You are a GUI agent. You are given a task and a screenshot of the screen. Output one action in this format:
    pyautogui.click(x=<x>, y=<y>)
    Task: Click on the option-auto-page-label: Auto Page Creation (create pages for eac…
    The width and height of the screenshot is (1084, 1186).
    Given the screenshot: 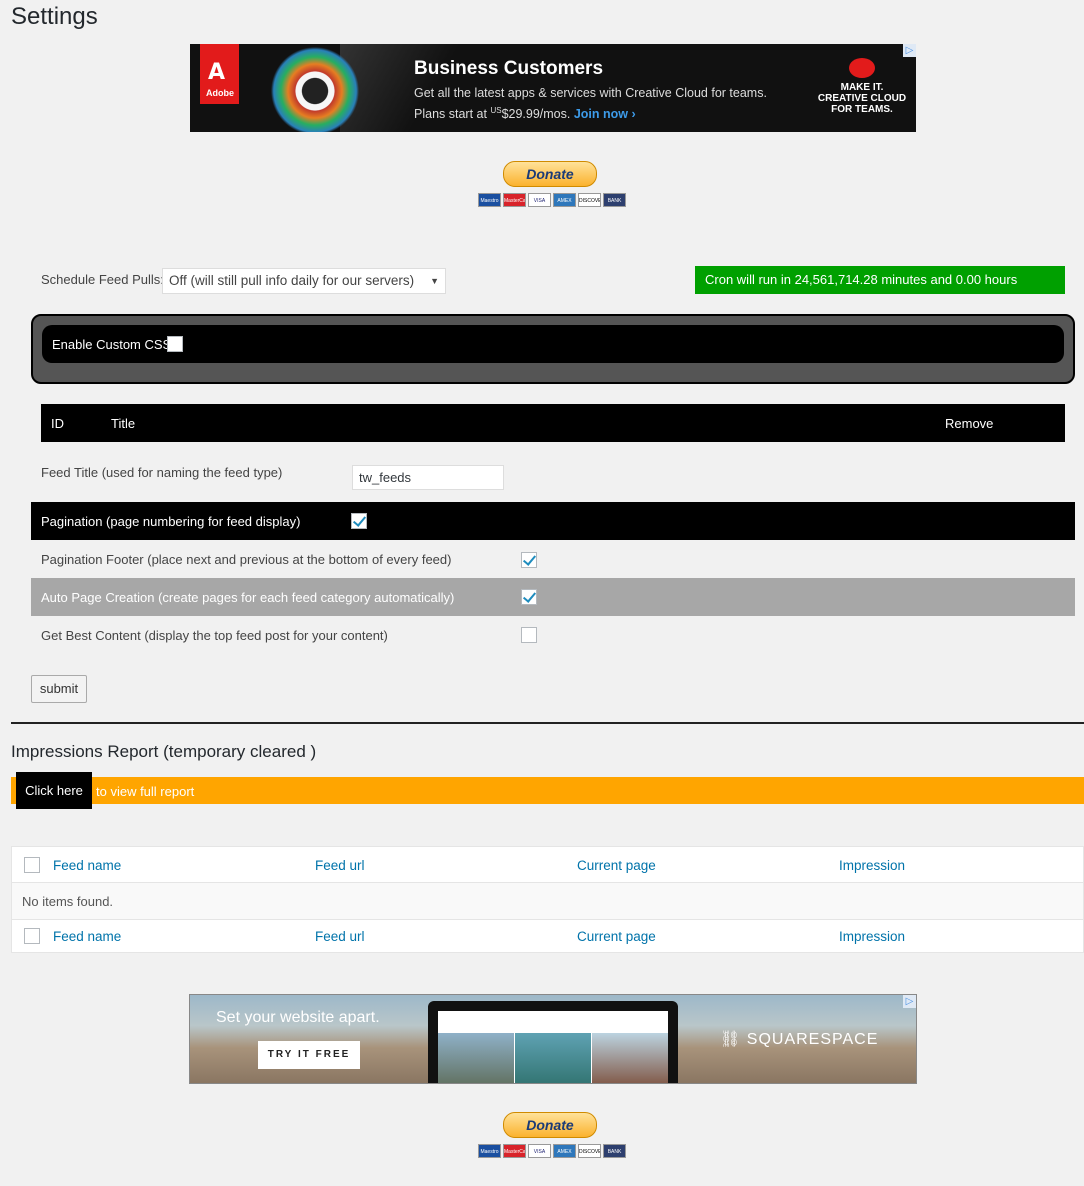 What is the action you would take?
    pyautogui.click(x=248, y=597)
    